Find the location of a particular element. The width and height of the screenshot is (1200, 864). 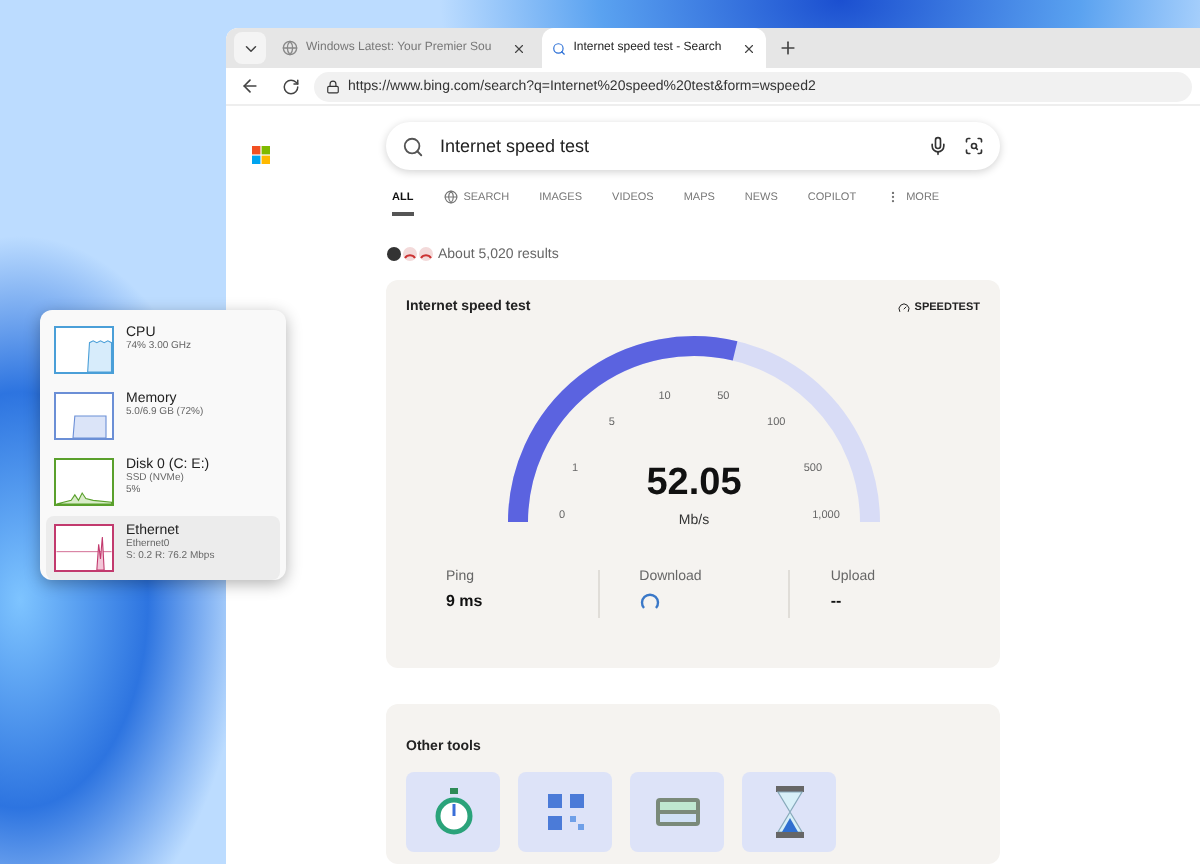

keyboard-icon is located at coordinates (677, 812).